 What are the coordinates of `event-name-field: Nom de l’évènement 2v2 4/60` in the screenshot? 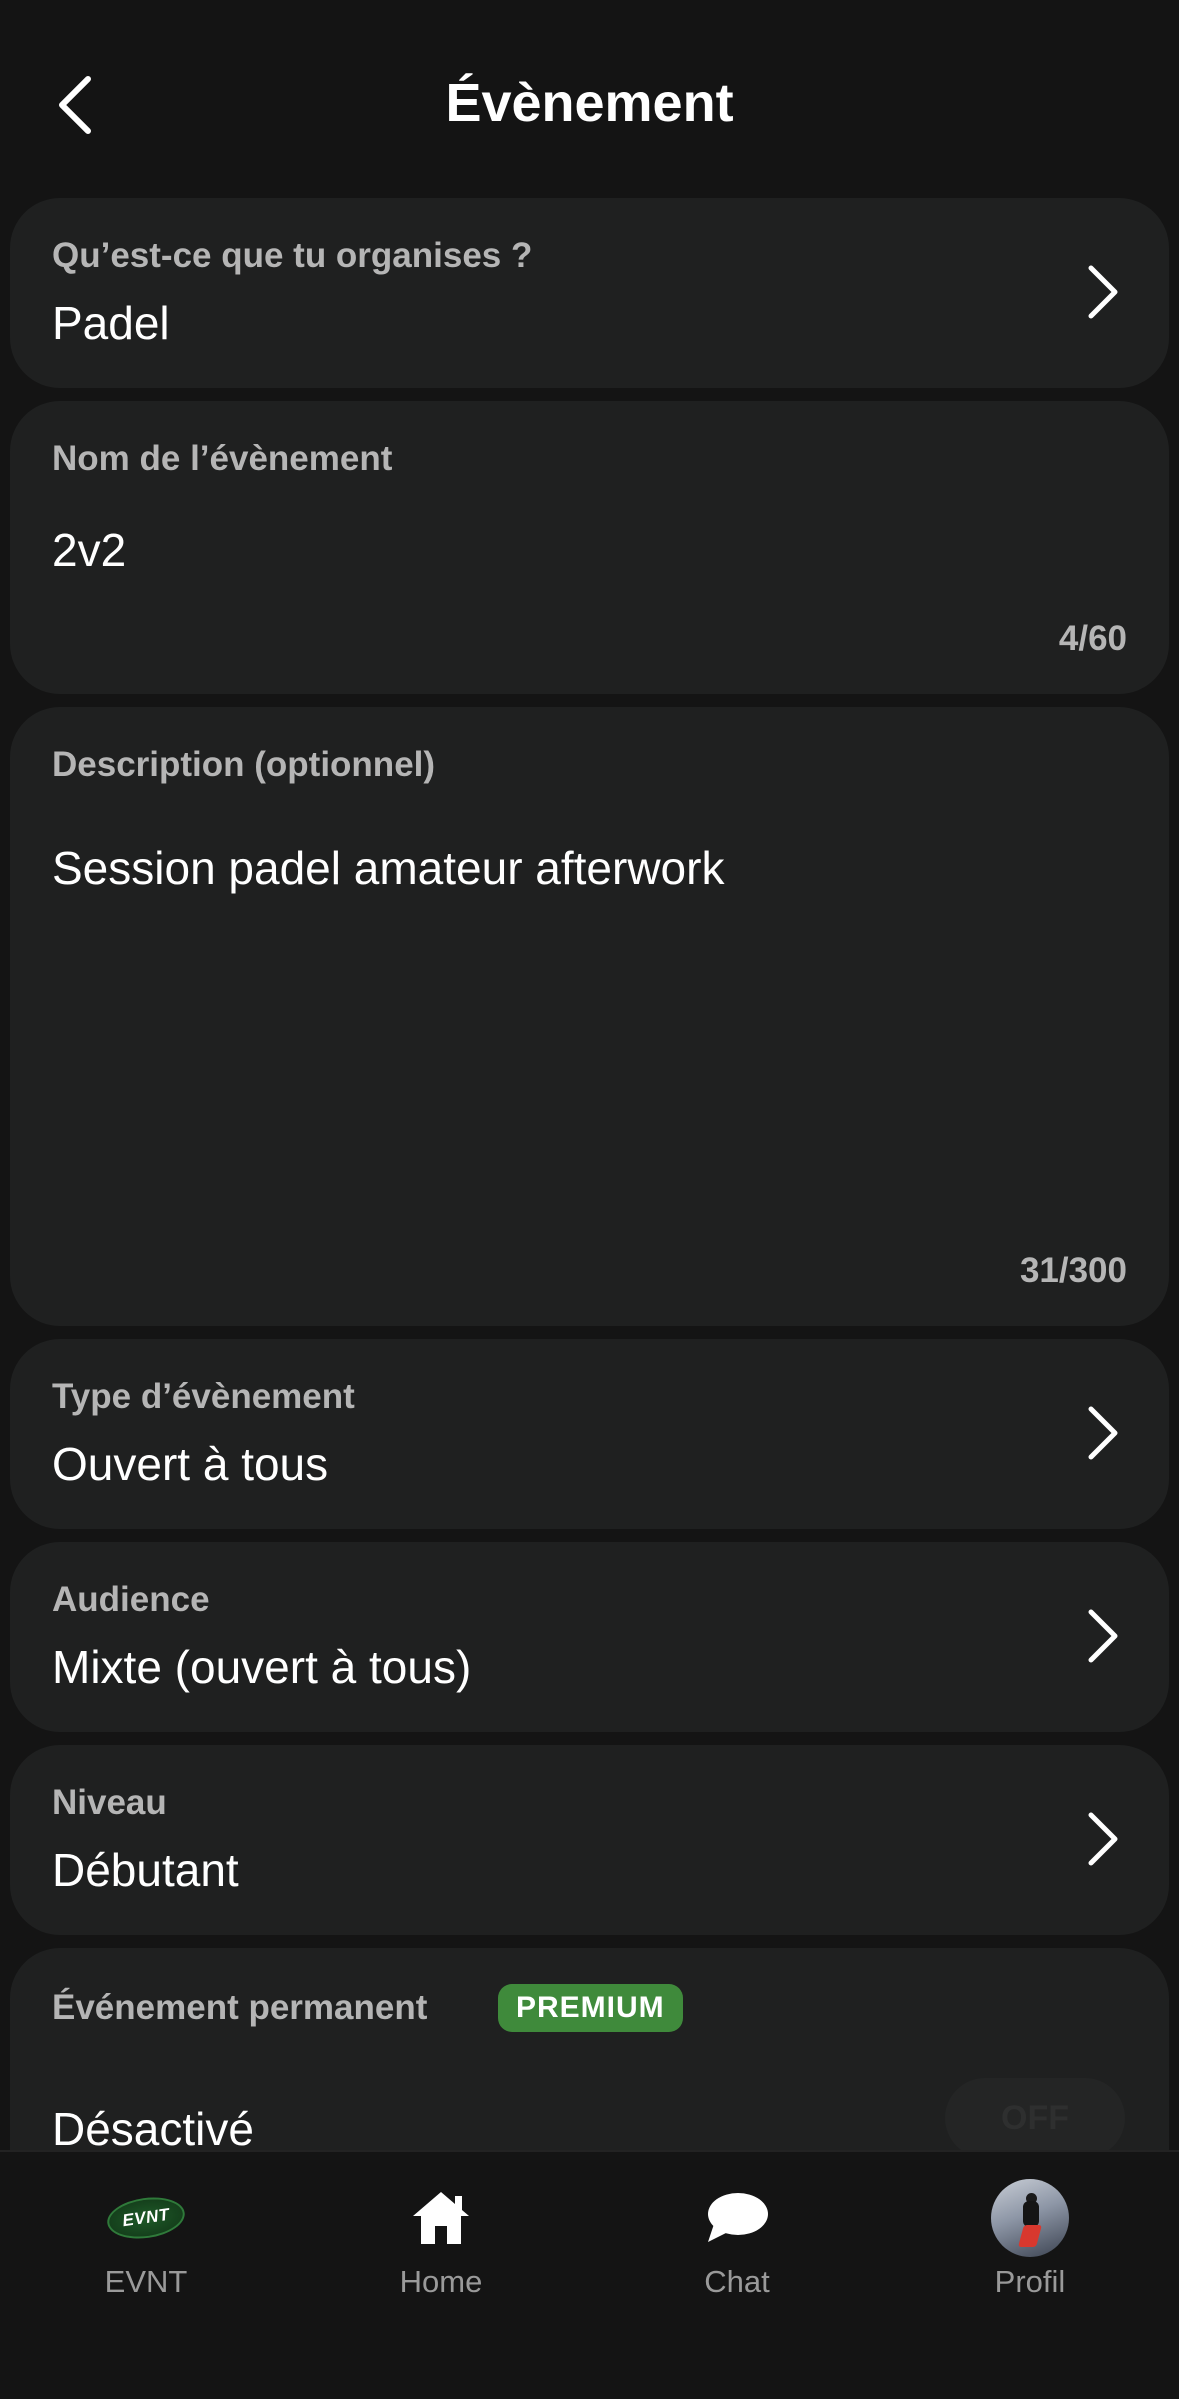 It's located at (589, 547).